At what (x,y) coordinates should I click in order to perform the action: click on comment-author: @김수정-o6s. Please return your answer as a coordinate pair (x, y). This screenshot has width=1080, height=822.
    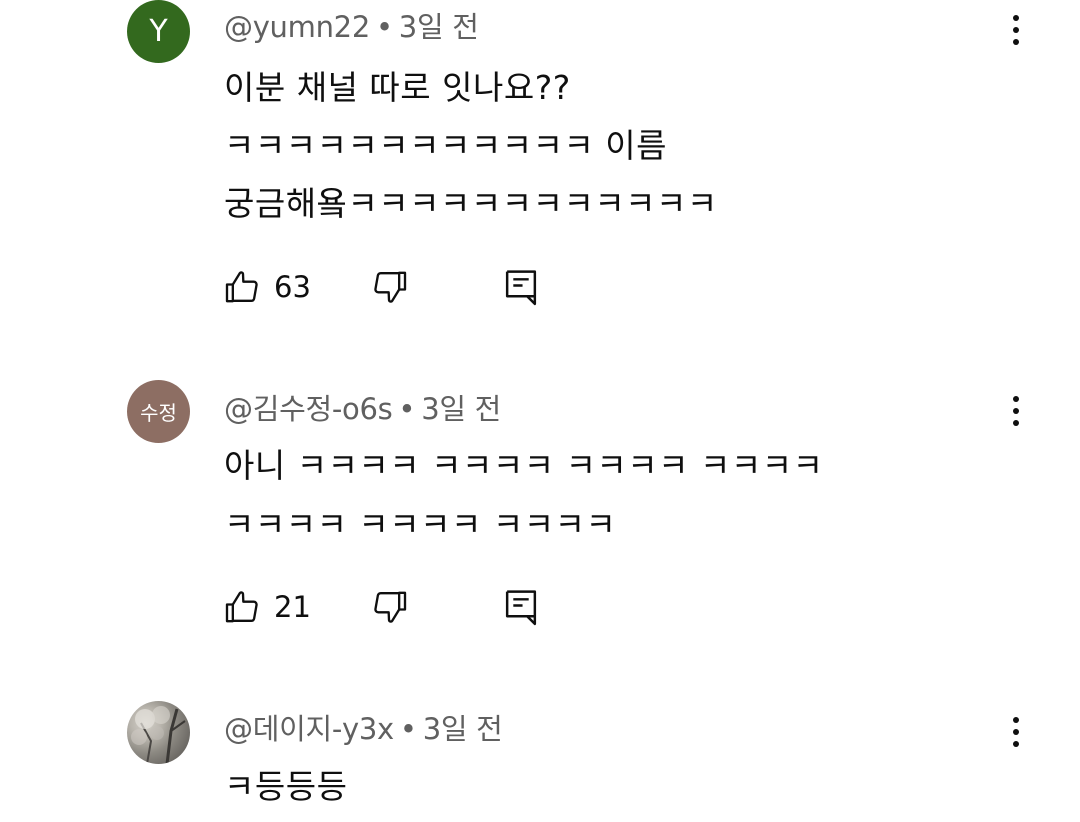
    Looking at the image, I should click on (308, 409).